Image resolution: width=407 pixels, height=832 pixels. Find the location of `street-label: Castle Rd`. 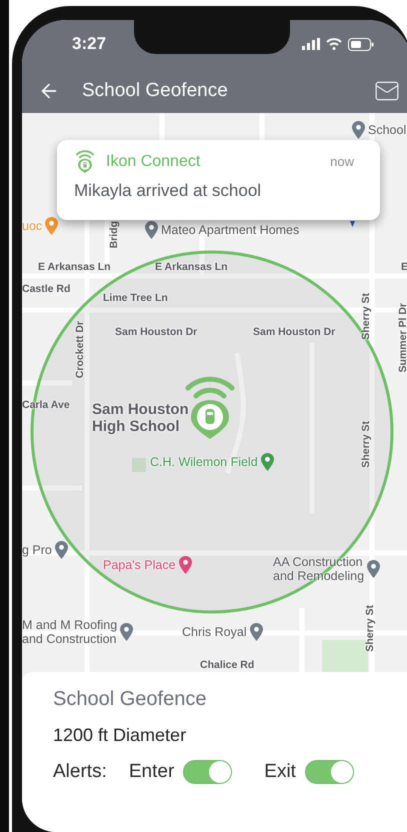

street-label: Castle Rd is located at coordinates (46, 289).